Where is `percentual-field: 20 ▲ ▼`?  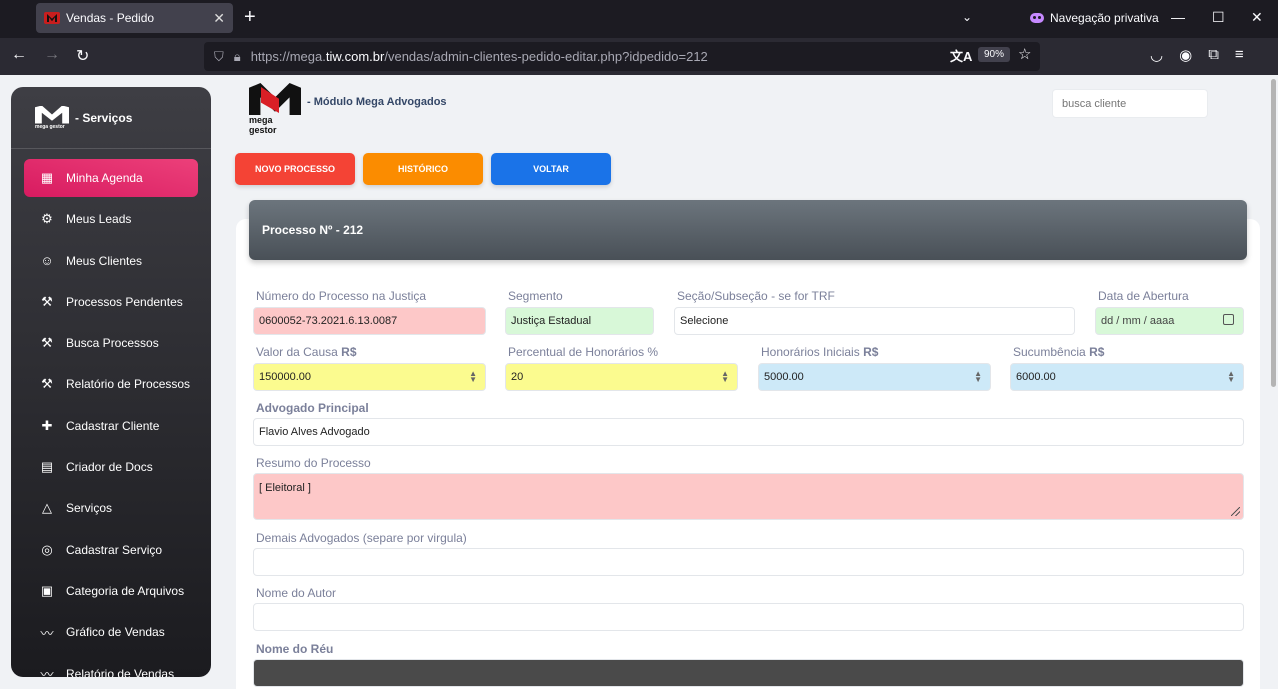 percentual-field: 20 ▲ ▼ is located at coordinates (621, 377).